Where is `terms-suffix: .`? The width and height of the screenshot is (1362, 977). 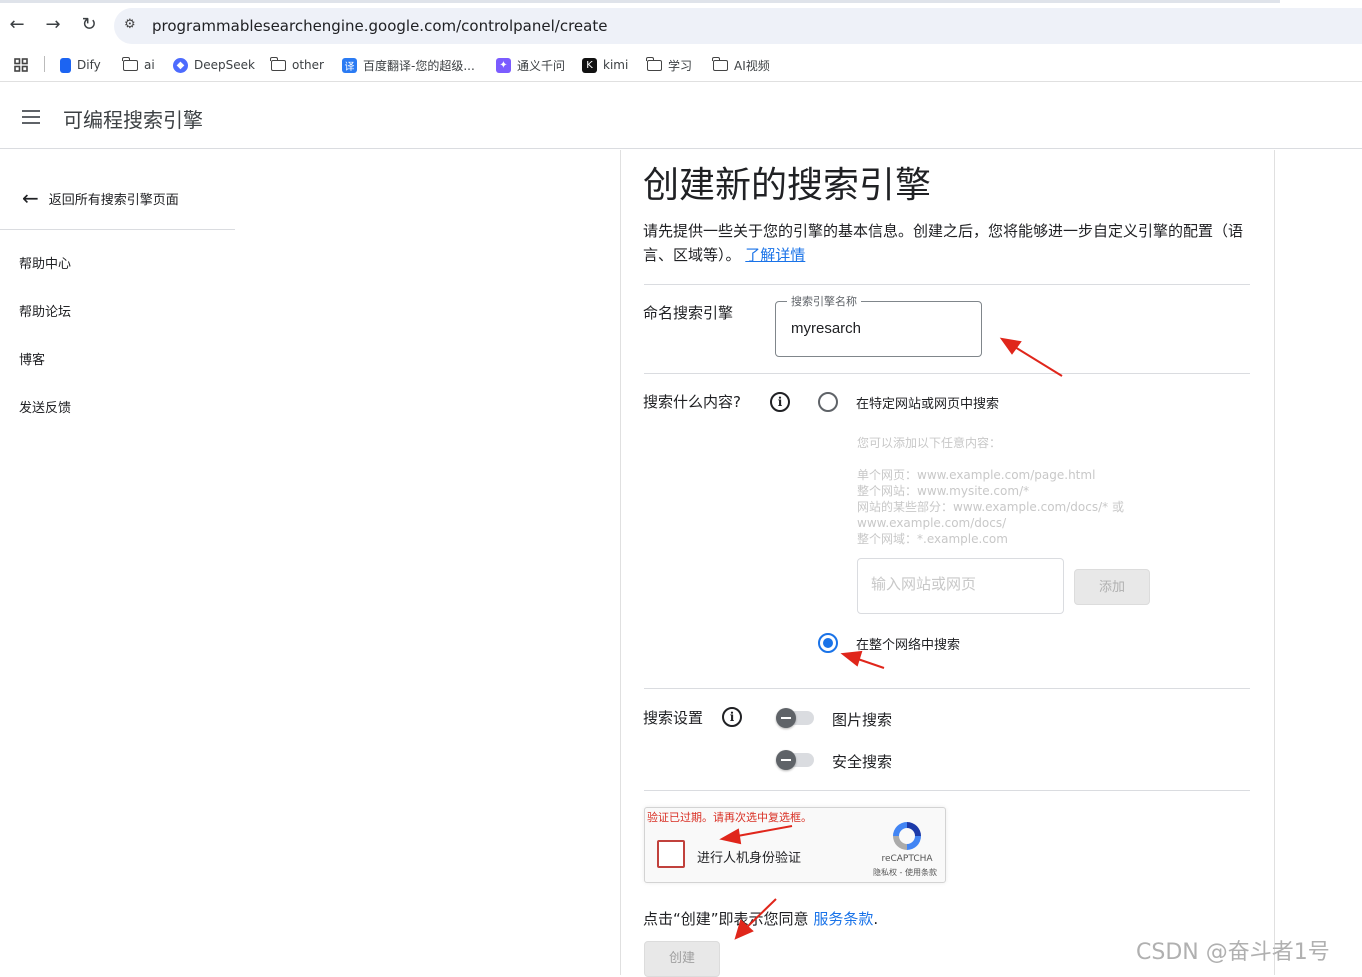
terms-suffix: . is located at coordinates (876, 919).